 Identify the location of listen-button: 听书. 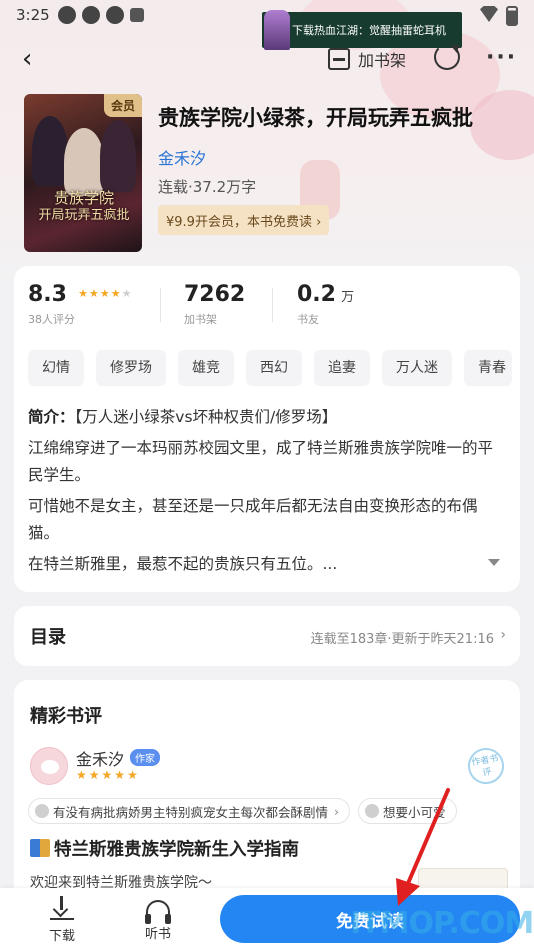
(158, 919).